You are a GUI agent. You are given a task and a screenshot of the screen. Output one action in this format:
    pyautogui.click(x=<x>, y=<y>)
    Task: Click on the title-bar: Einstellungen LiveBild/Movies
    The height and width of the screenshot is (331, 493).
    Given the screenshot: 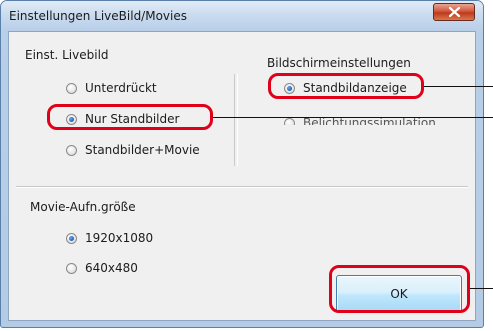 What is the action you would take?
    pyautogui.click(x=242, y=16)
    